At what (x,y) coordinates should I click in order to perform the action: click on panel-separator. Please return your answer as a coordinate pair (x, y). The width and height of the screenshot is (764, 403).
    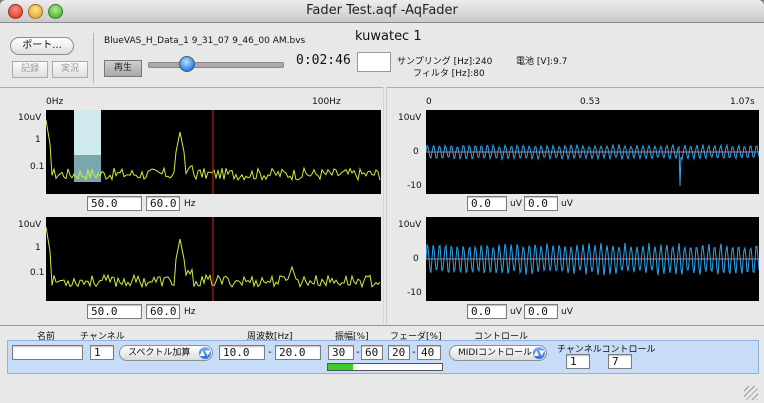
    Looking at the image, I should click on (382, 87).